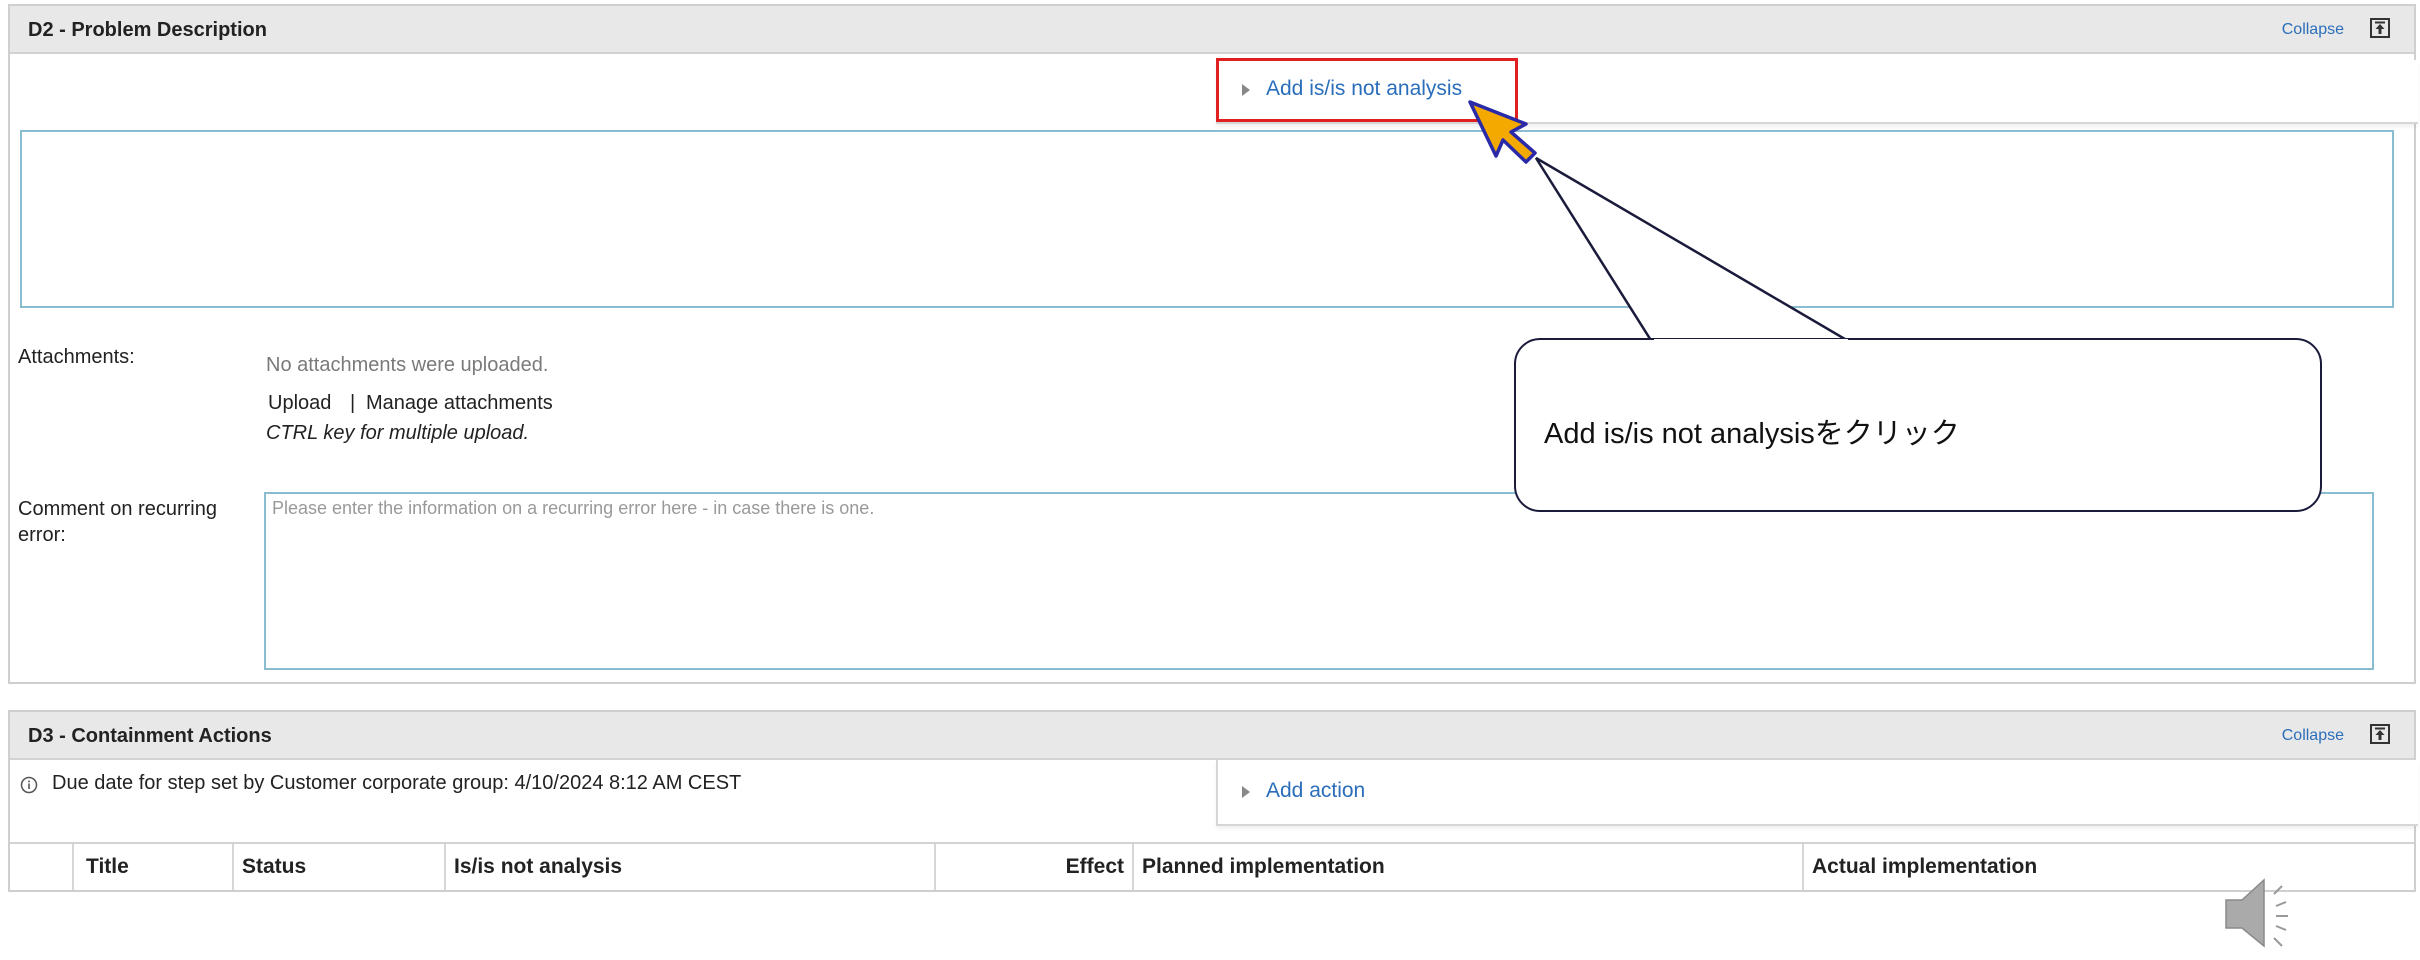  What do you see at coordinates (2265, 915) in the screenshot?
I see `speaker-icon` at bounding box center [2265, 915].